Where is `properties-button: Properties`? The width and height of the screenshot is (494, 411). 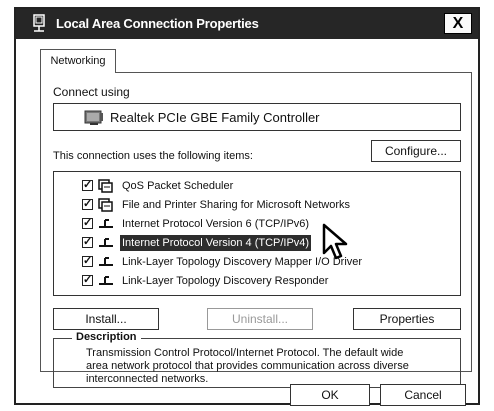
properties-button: Properties is located at coordinates (407, 319).